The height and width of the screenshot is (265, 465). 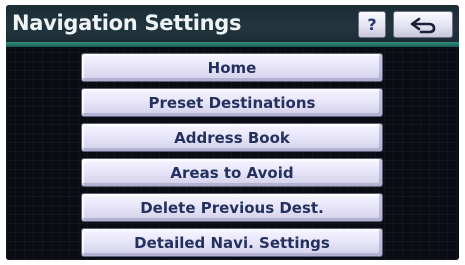 I want to click on home-button: Home, so click(x=232, y=67).